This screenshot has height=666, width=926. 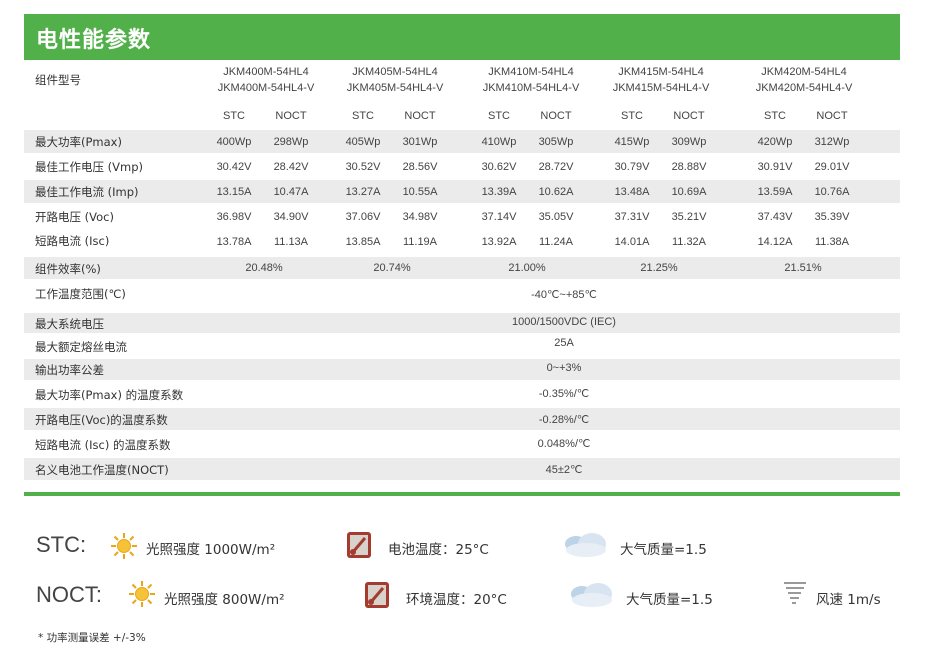 I want to click on efficiency-cell: 21.25%, so click(x=659, y=268).